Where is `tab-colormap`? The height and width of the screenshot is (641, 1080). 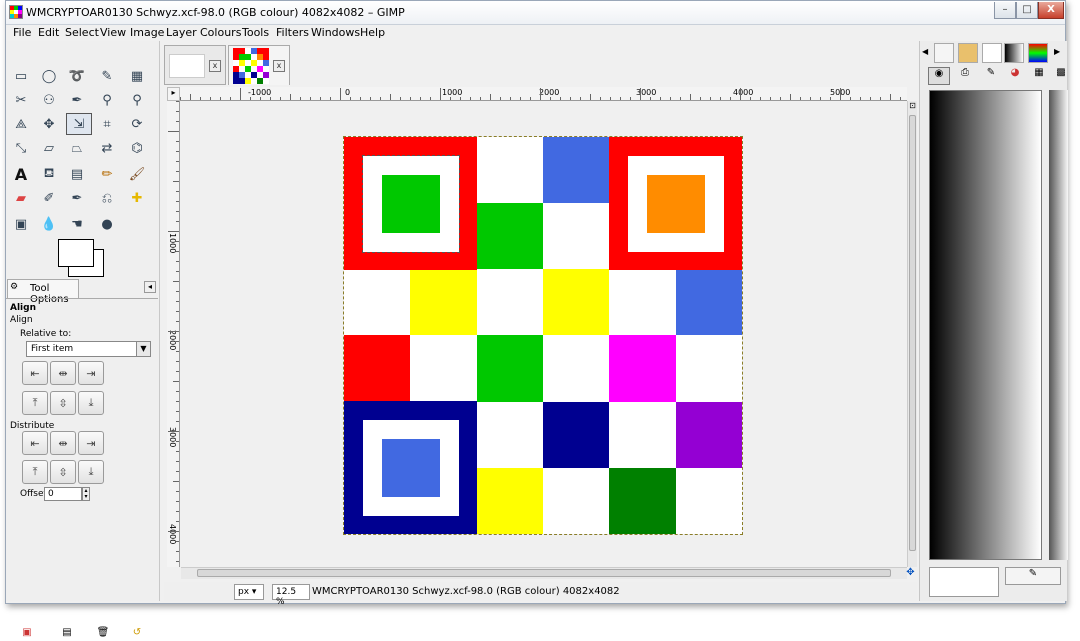 tab-colormap is located at coordinates (1038, 53).